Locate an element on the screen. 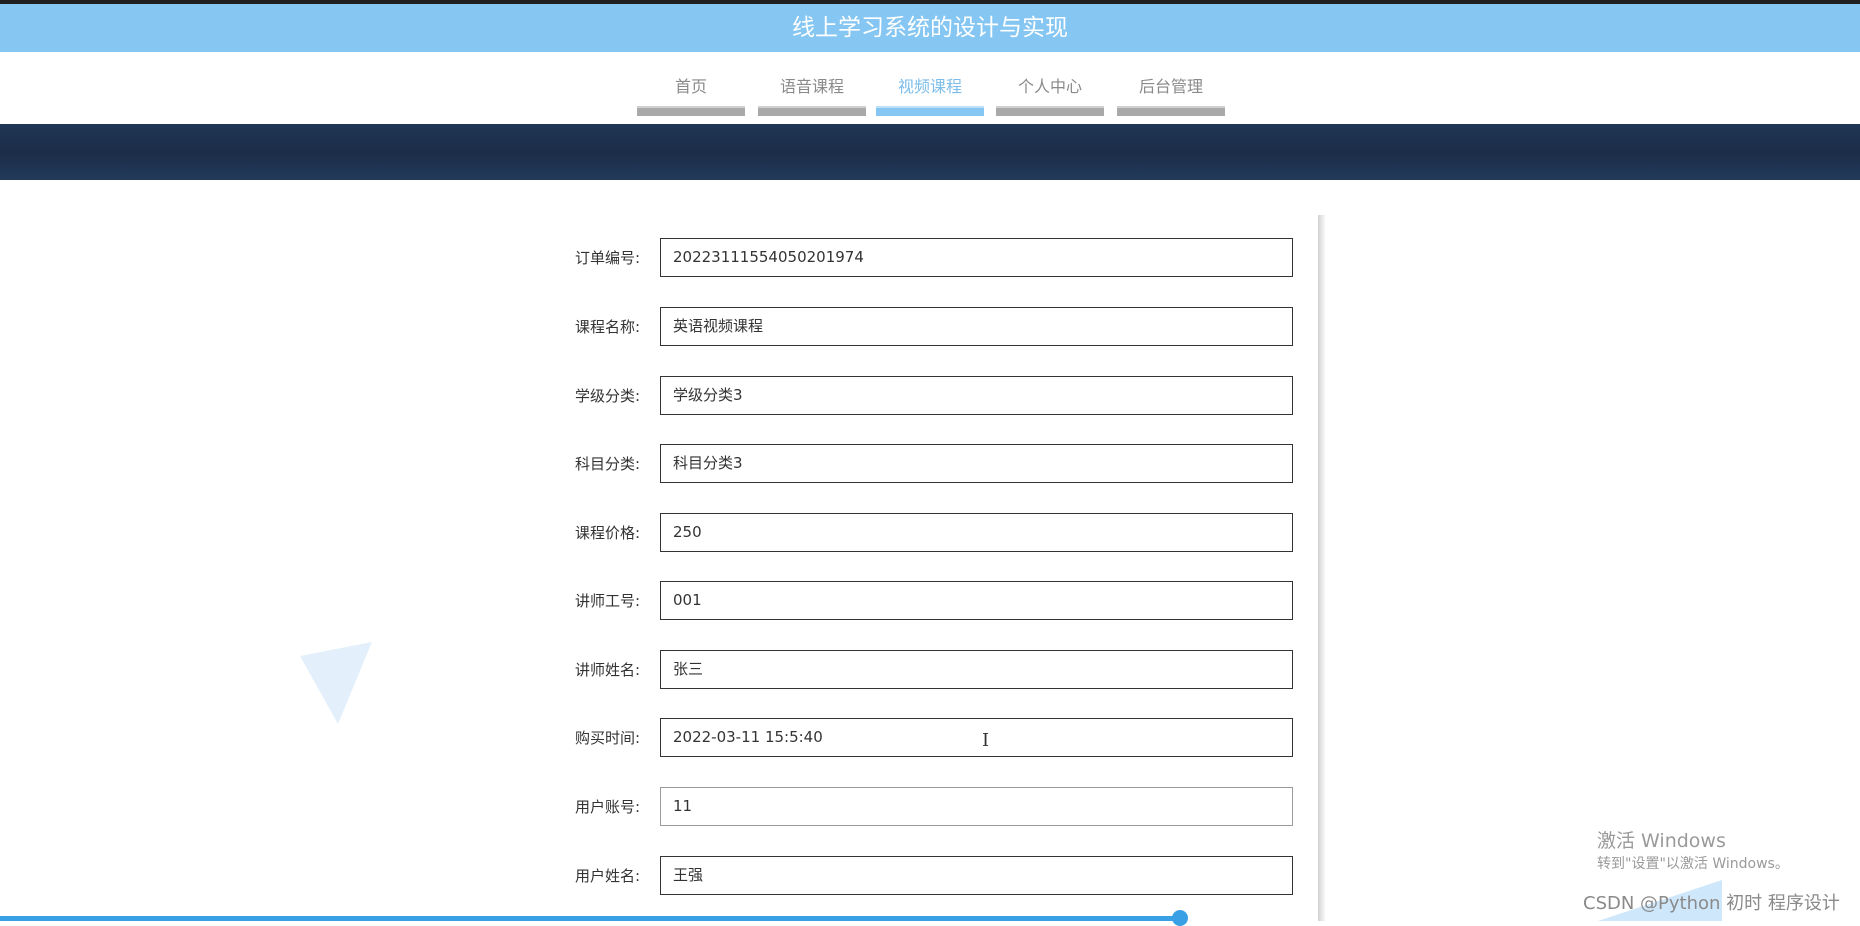  field-subject-category: 科目分类: 科目分类3 is located at coordinates (916, 464).